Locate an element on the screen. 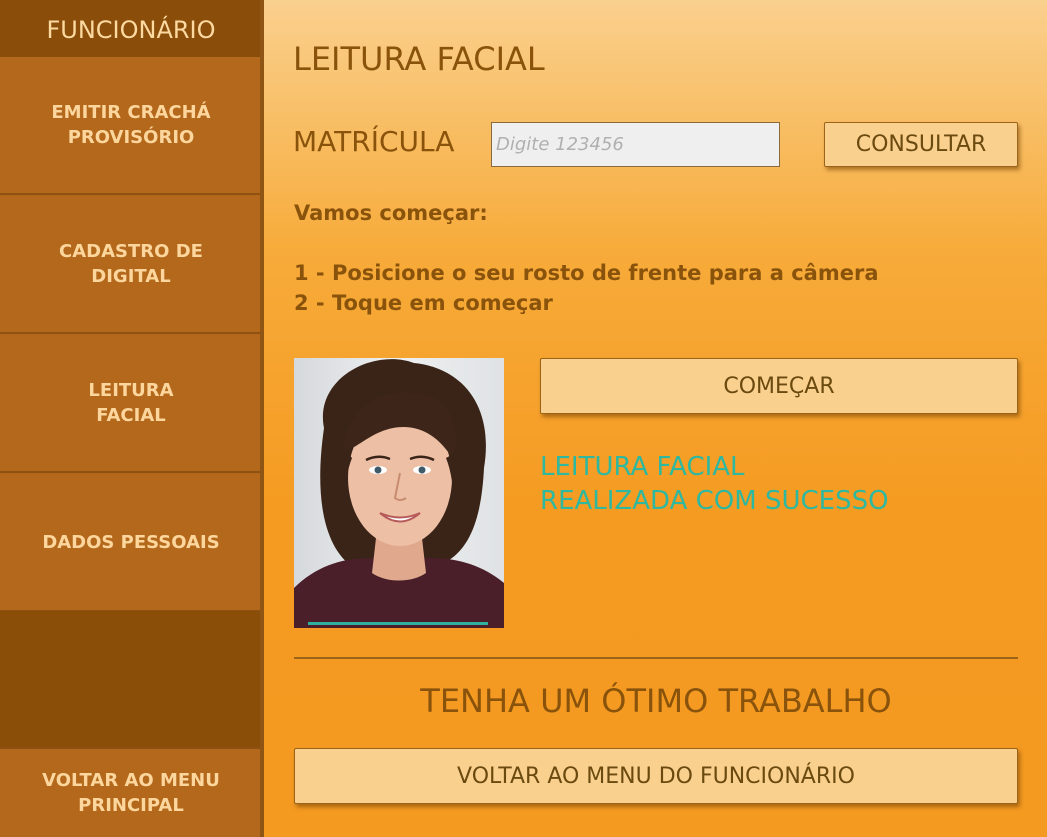 The height and width of the screenshot is (837, 1047). sidebar-back-button: VOLTAR AO MENU PRINCIPAL is located at coordinates (131, 792).